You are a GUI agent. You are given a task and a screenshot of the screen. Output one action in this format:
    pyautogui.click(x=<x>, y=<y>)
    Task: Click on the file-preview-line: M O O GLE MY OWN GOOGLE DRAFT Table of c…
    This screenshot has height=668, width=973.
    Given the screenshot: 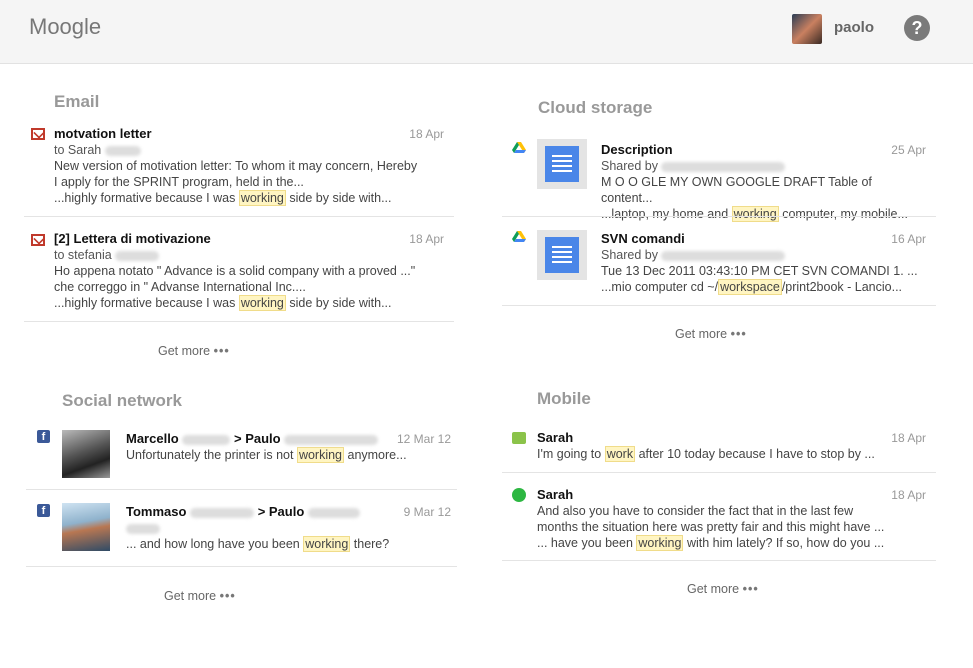 What is the action you would take?
    pyautogui.click(x=736, y=190)
    